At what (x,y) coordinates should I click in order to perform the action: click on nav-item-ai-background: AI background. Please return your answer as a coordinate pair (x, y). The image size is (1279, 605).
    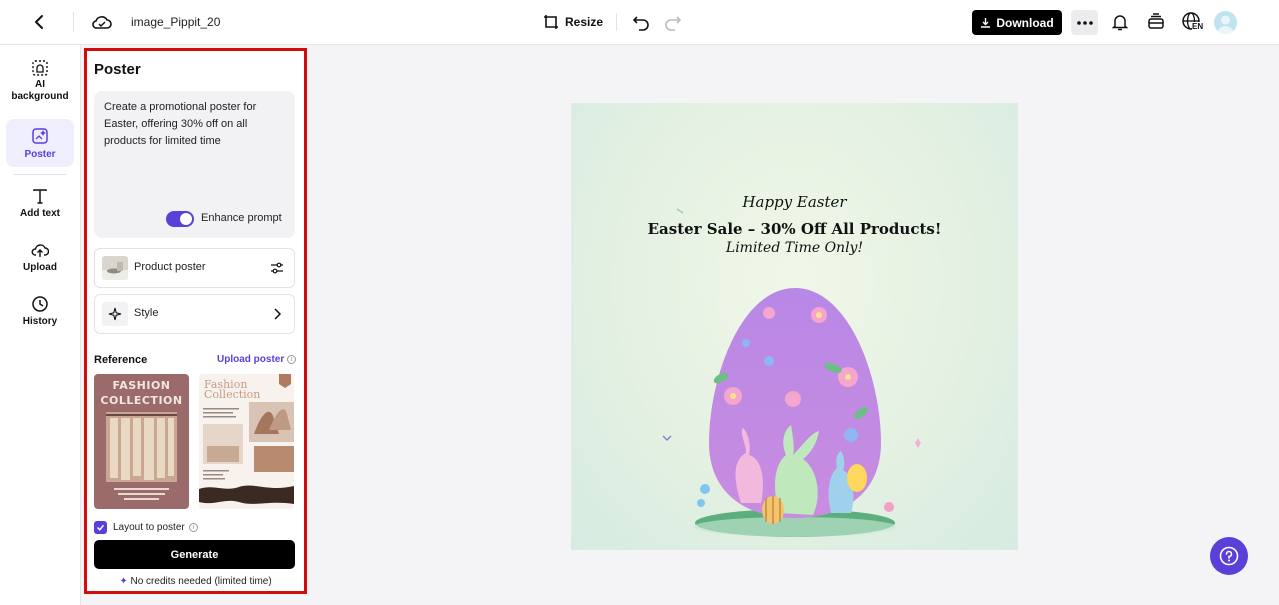
    Looking at the image, I should click on (40, 83).